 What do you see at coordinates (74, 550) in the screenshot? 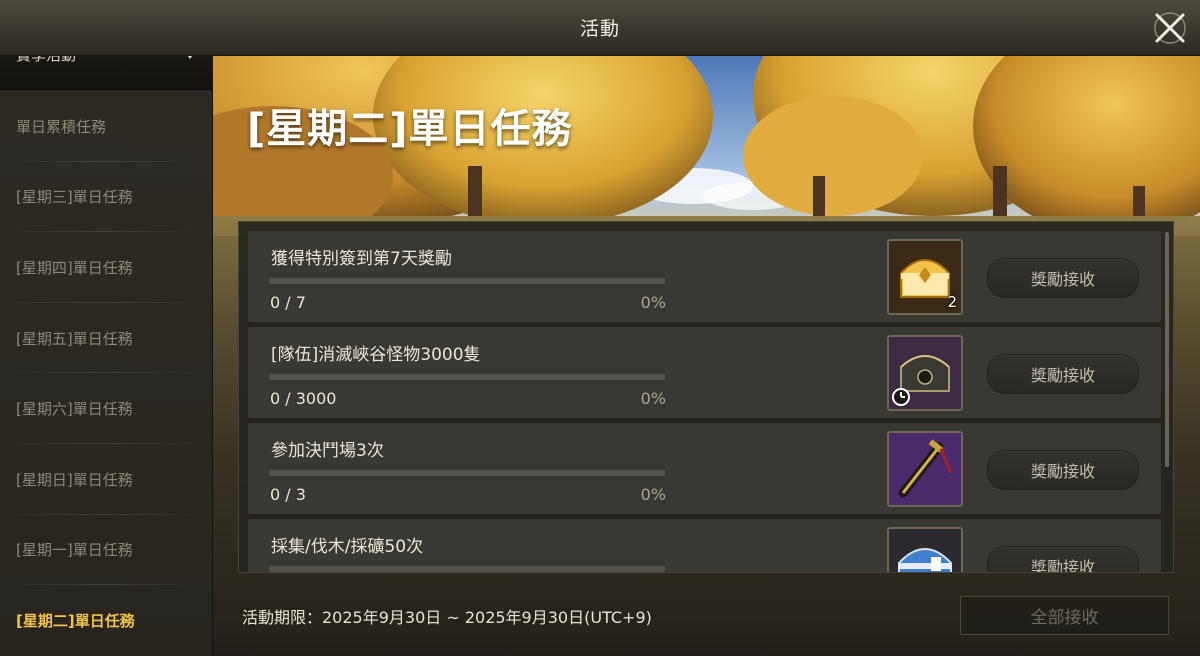
I see `sidebar-item-label: [星期一]單日任務` at bounding box center [74, 550].